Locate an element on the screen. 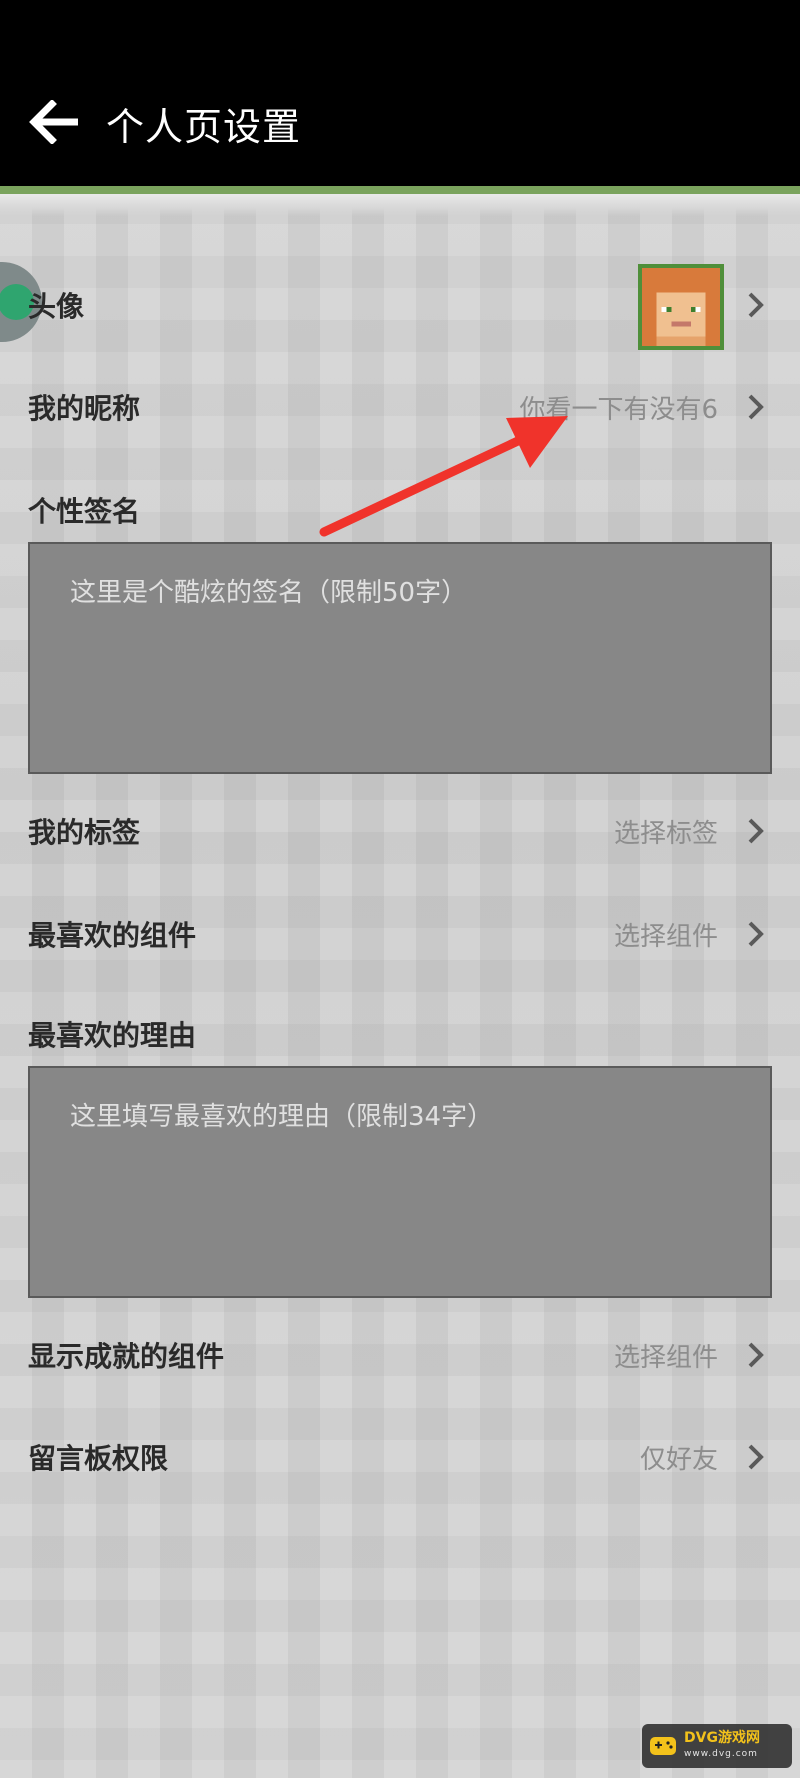 Image resolution: width=800 pixels, height=1778 pixels. nickname-label: 我的昵称 is located at coordinates (84, 408).